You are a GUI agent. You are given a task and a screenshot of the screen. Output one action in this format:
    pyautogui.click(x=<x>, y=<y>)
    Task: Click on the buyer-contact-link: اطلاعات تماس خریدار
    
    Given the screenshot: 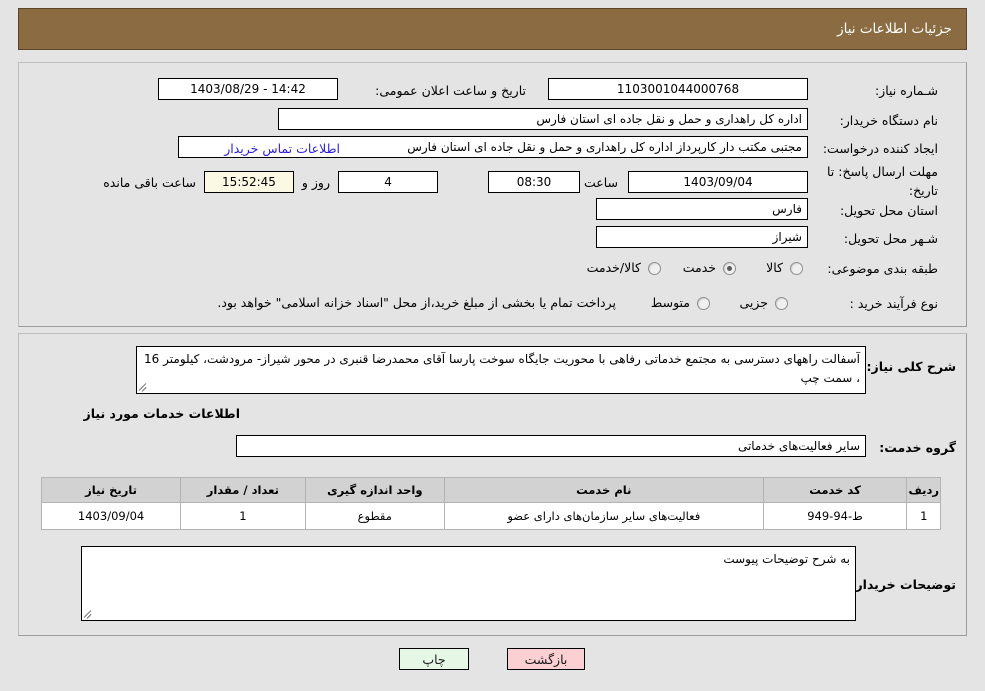 What is the action you would take?
    pyautogui.click(x=282, y=148)
    